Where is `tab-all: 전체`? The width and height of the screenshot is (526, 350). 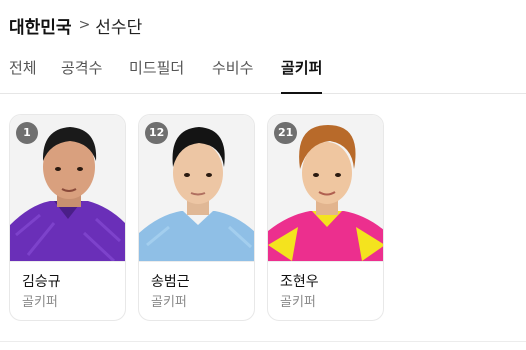 tab-all: 전체 is located at coordinates (23, 76).